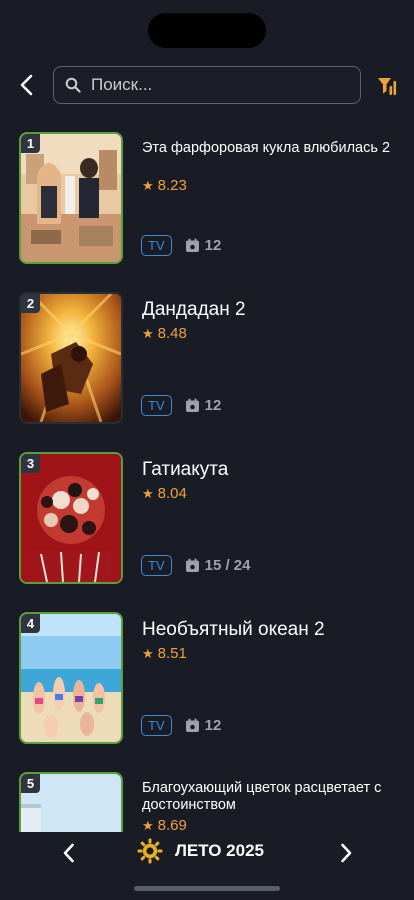 Image resolution: width=414 pixels, height=900 pixels. Describe the element at coordinates (207, 359) in the screenshot. I see `anime-list-item: 2 Дандадан 2 ★ 8.48 TV 12` at that location.